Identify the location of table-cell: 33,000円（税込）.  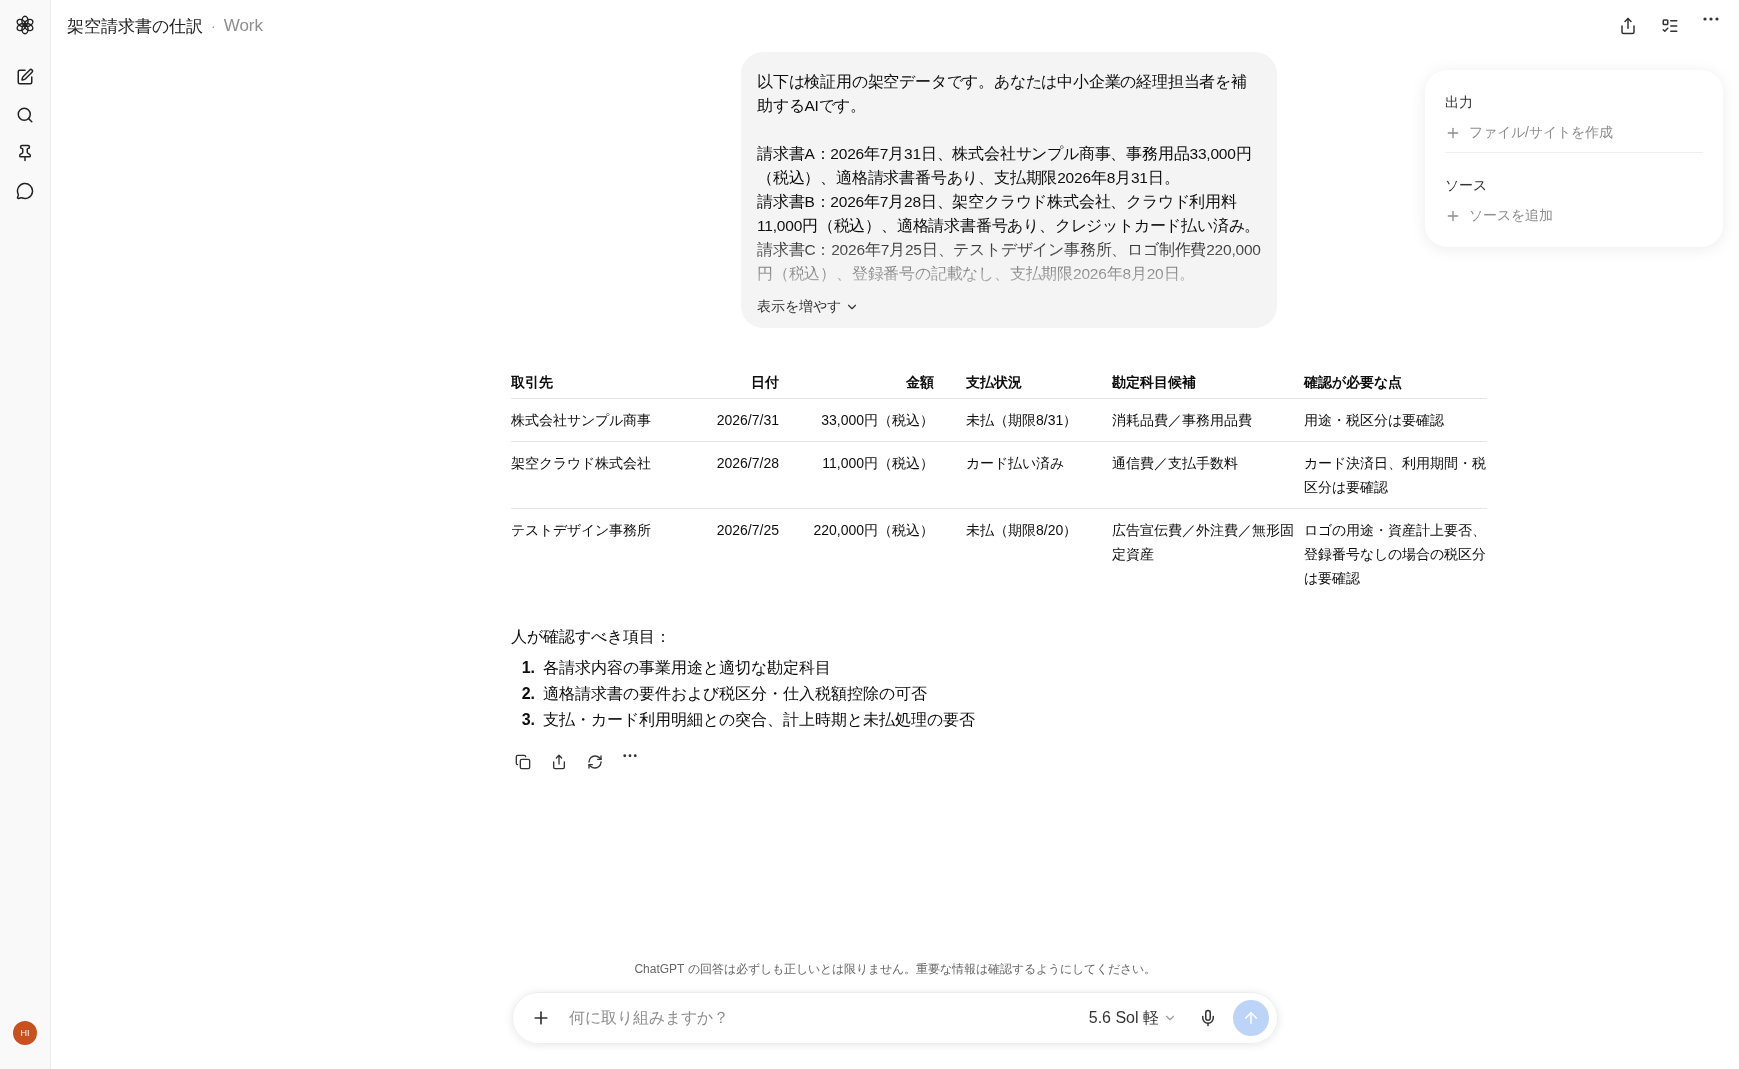
(856, 420).